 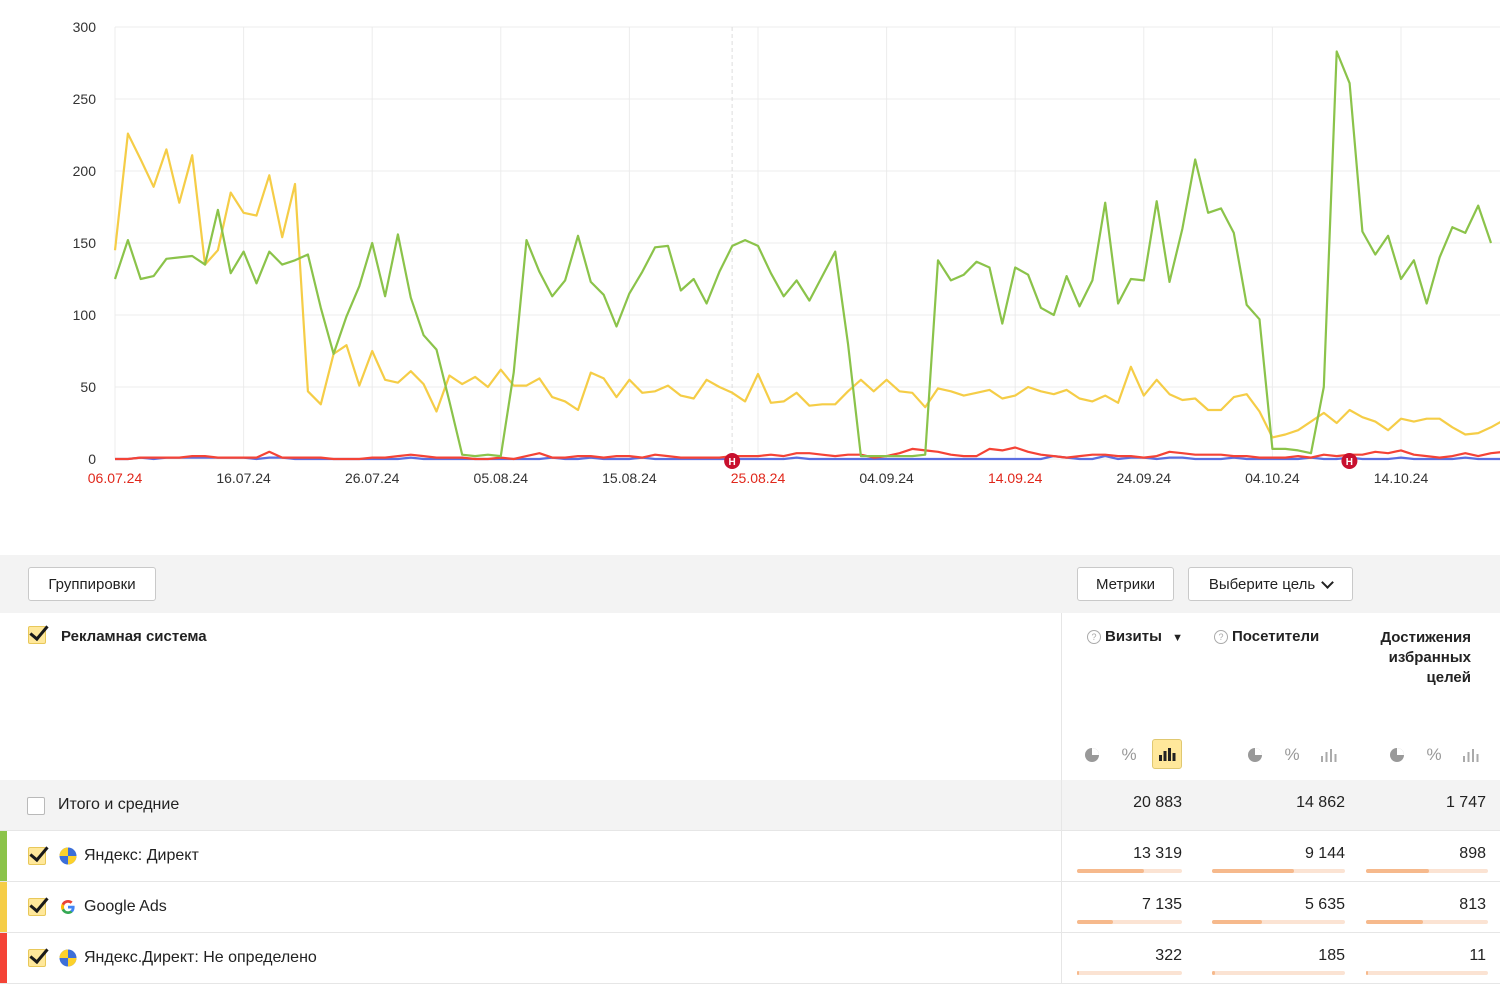 I want to click on x-tick-label: 04.10.24, so click(x=1272, y=478).